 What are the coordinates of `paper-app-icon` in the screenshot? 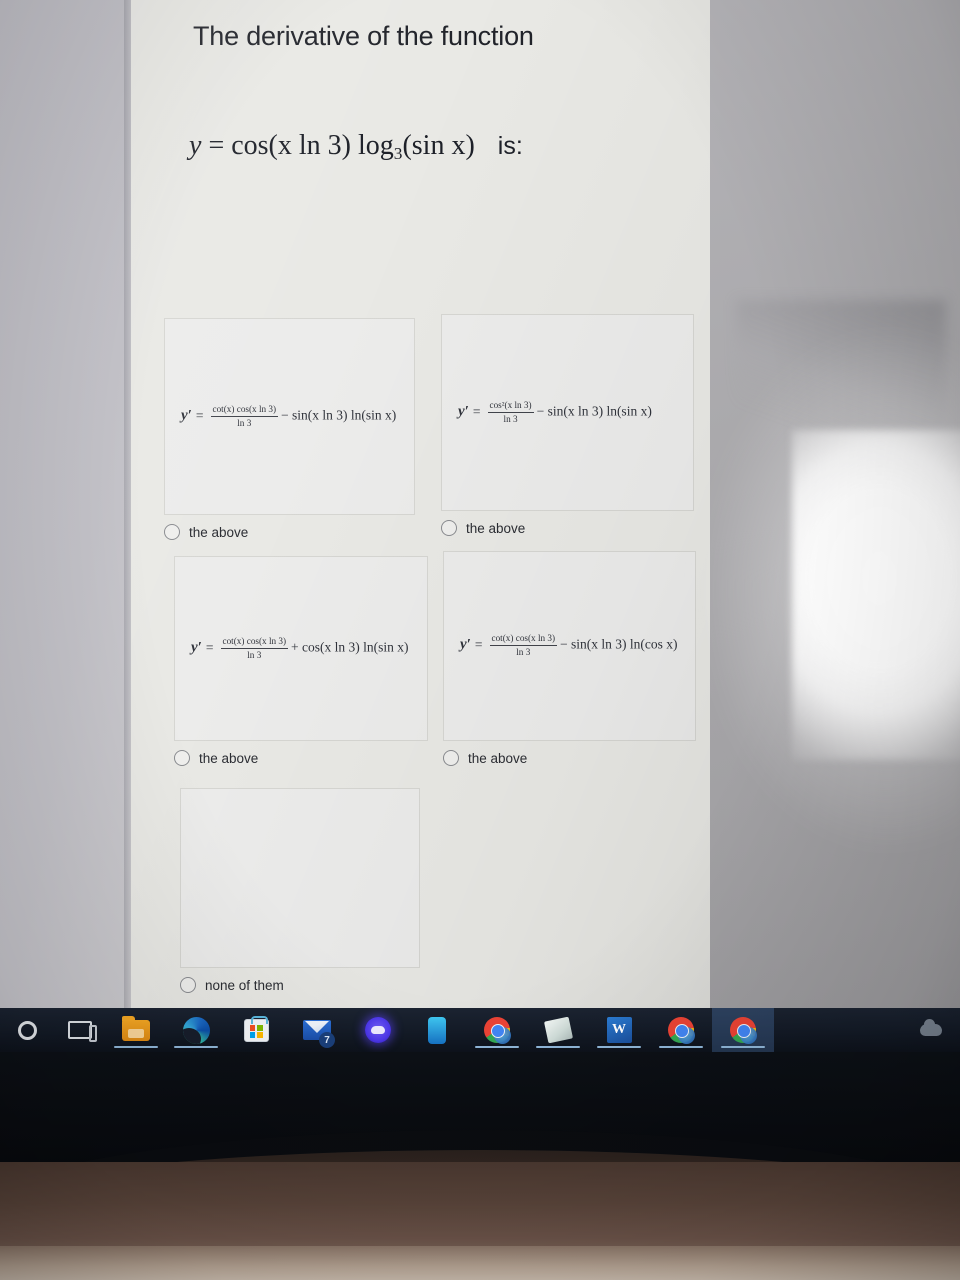 It's located at (558, 1030).